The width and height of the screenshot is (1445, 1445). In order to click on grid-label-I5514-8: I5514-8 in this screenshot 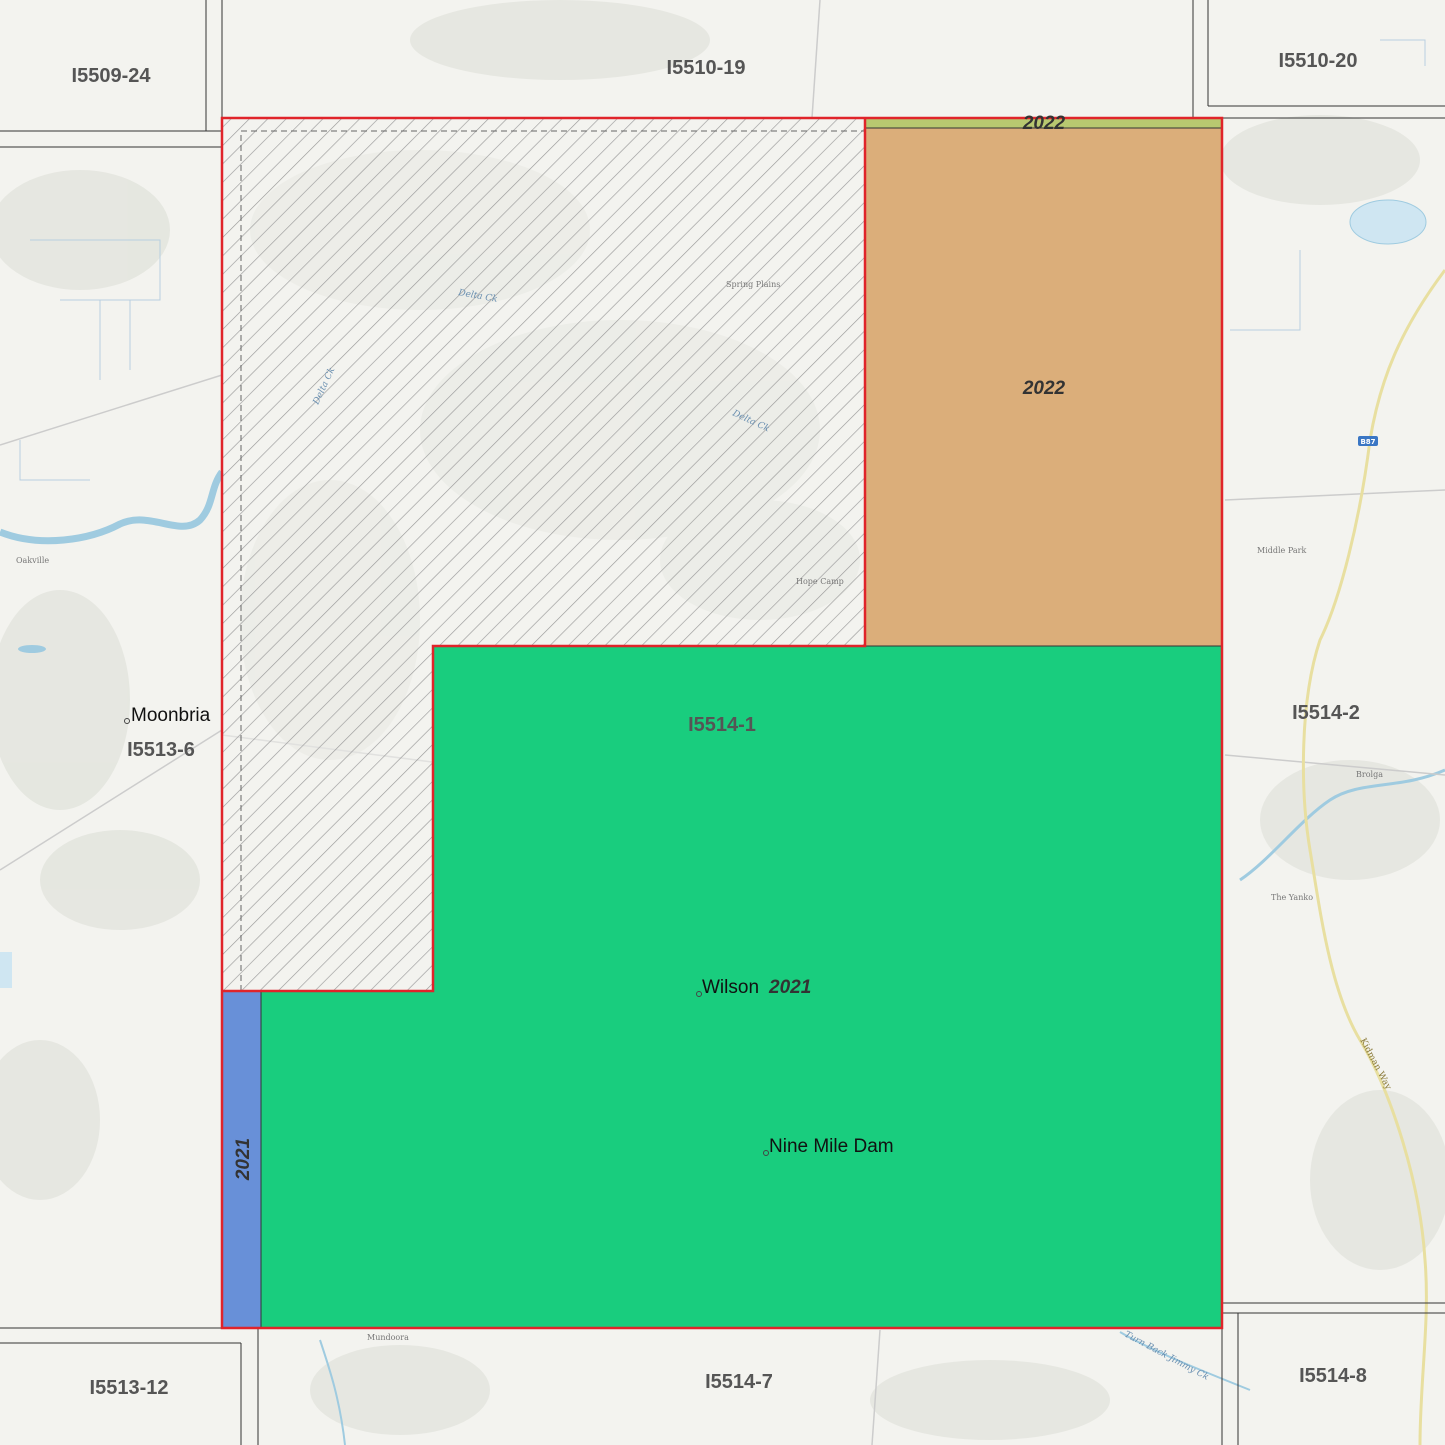, I will do `click(1333, 1376)`.